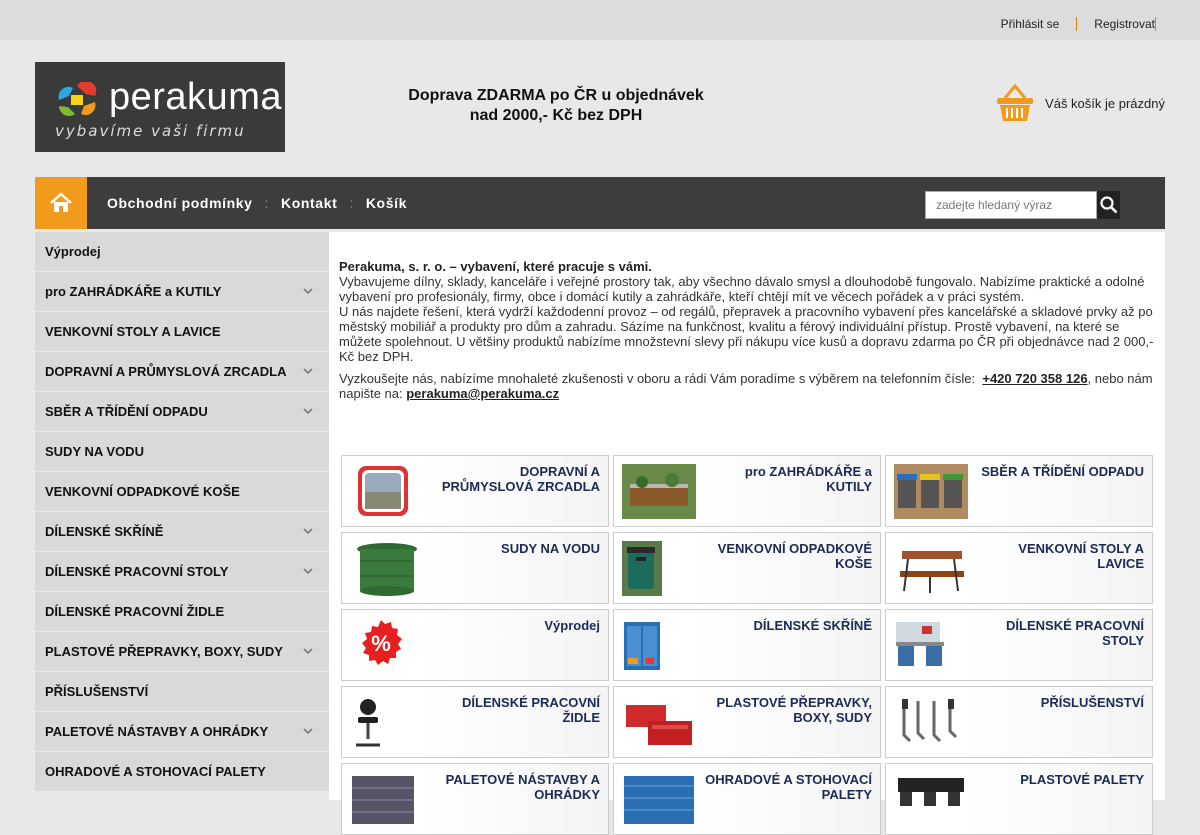 Image resolution: width=1200 pixels, height=835 pixels. What do you see at coordinates (482, 393) in the screenshot?
I see `email-link: perakuma@perakuma.cz` at bounding box center [482, 393].